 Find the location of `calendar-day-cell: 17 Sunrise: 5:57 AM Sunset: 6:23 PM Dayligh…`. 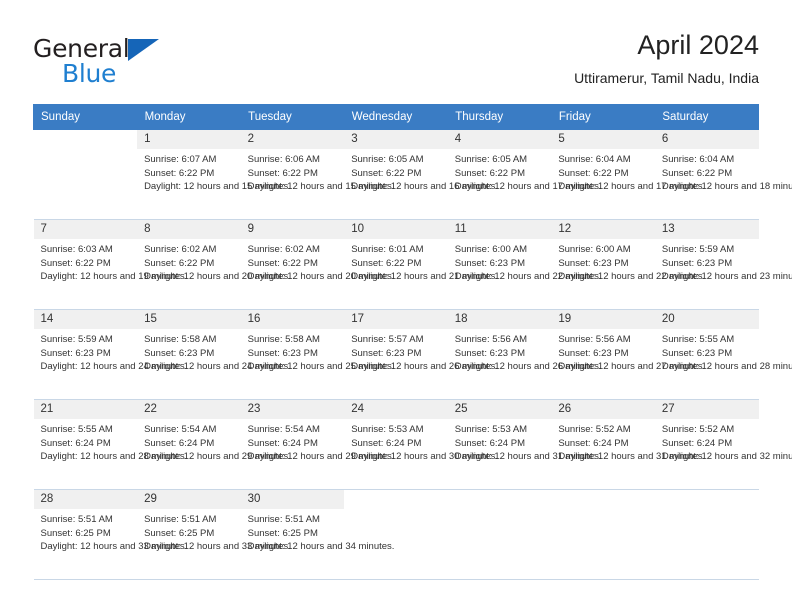

calendar-day-cell: 17 Sunrise: 5:57 AM Sunset: 6:23 PM Dayligh… is located at coordinates (421, 355).